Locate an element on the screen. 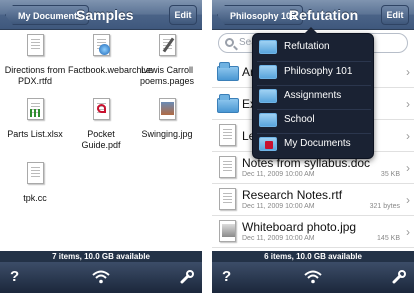 This screenshot has height=293, width=414. nav-bar: My Documents Samples Edit is located at coordinates (101, 15).